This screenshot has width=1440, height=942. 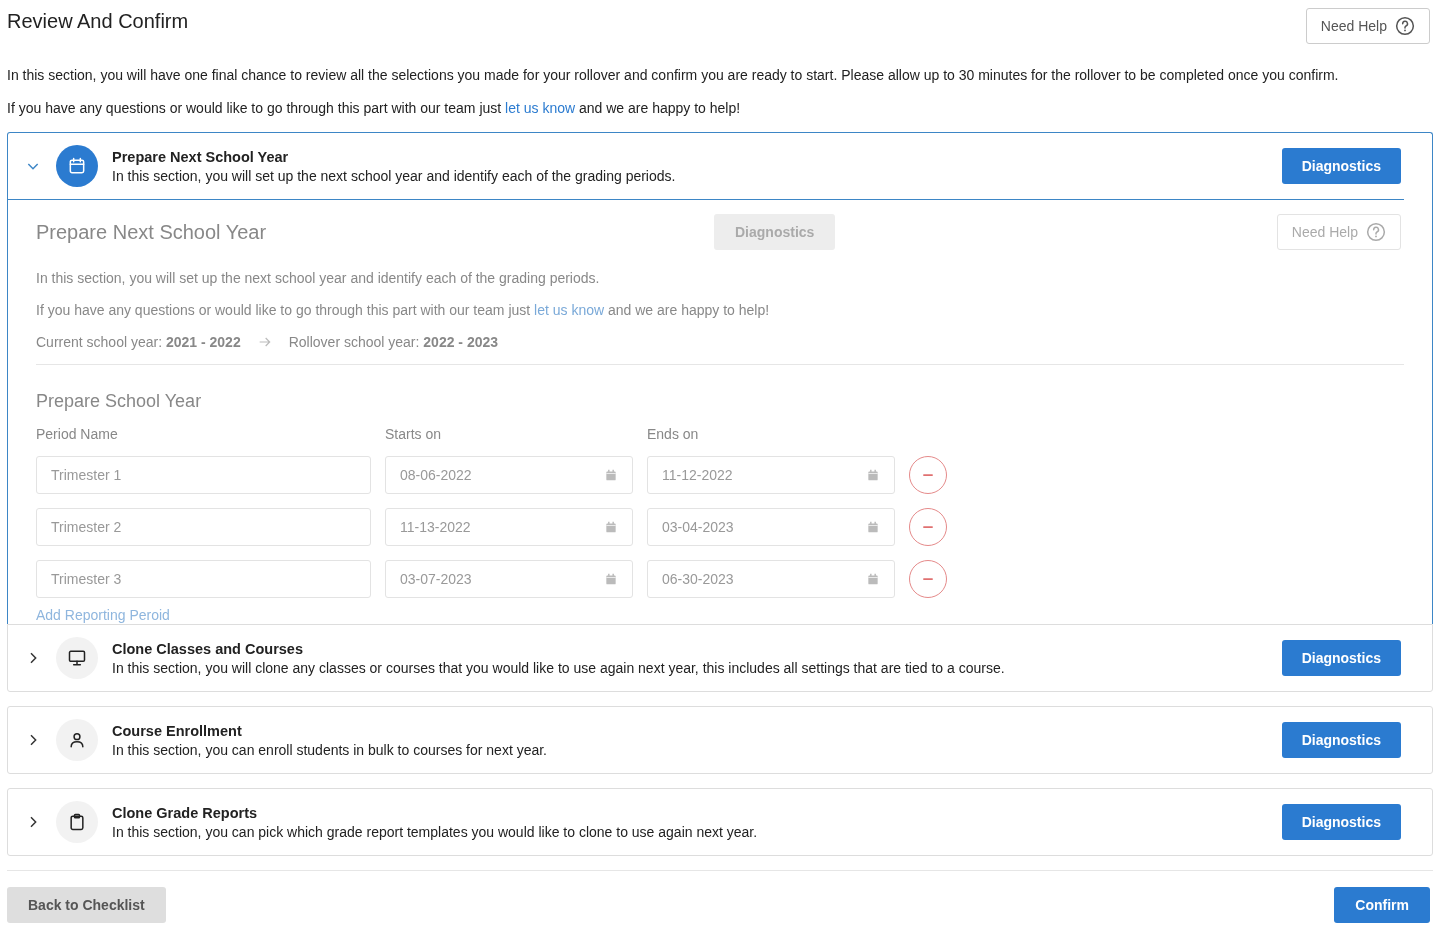 I want to click on page-title: Review And Confirm, so click(x=98, y=21).